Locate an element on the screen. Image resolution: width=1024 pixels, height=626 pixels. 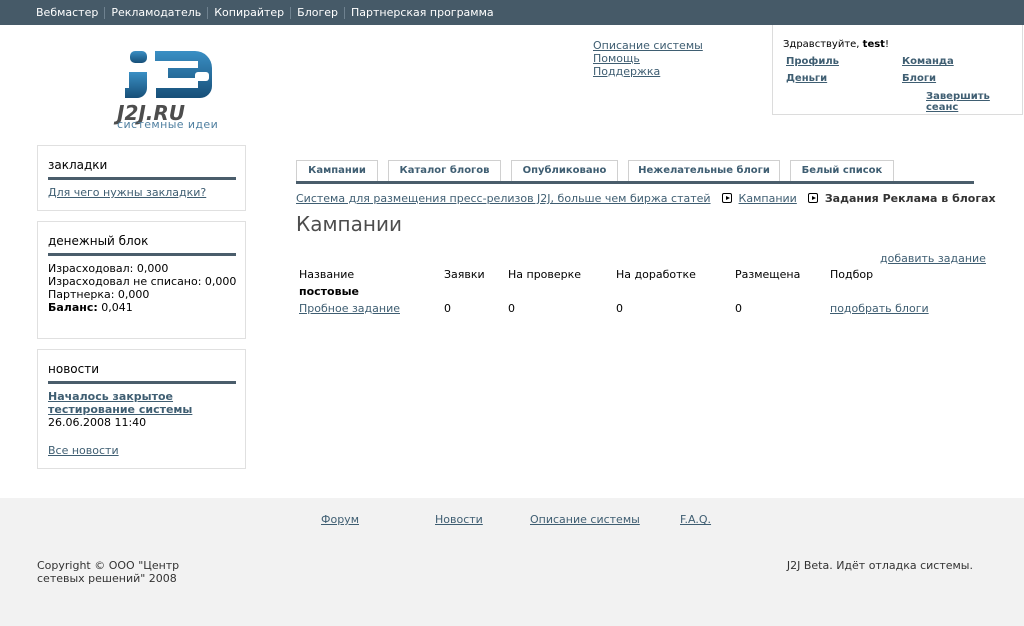
task-review: 0 is located at coordinates (511, 308).